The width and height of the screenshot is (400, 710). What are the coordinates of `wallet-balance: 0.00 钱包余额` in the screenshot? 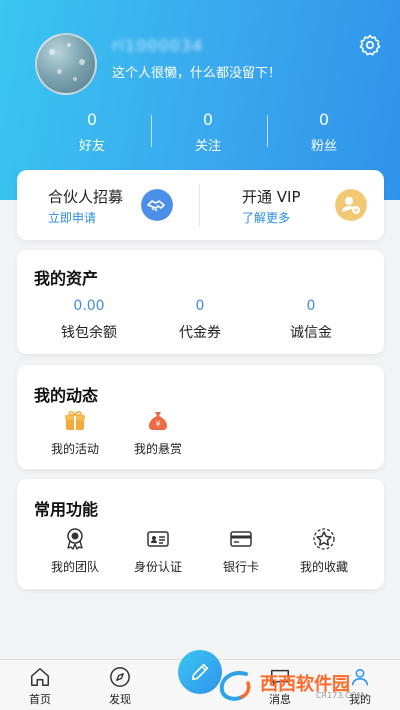 It's located at (89, 320).